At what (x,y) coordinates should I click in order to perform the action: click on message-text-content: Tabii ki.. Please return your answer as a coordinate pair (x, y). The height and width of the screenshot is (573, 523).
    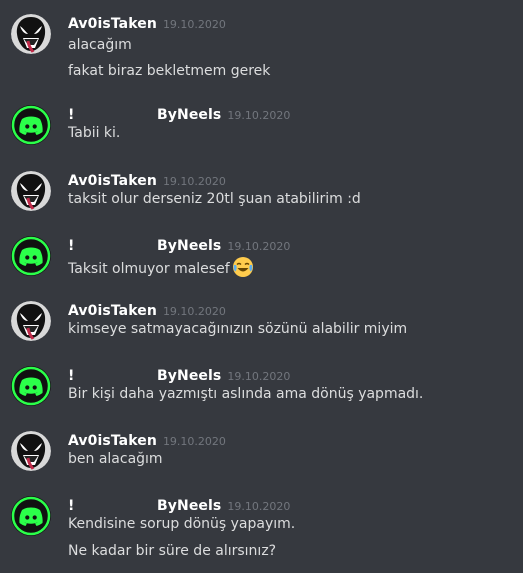
    Looking at the image, I should click on (94, 133).